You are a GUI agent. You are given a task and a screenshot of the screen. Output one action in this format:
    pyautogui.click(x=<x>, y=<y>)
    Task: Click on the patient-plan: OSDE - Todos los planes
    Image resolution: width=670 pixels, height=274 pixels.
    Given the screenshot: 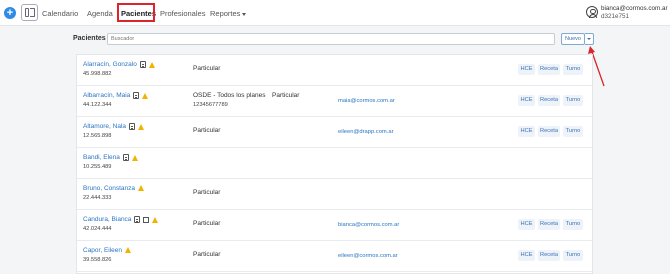 What is the action you would take?
    pyautogui.click(x=229, y=95)
    